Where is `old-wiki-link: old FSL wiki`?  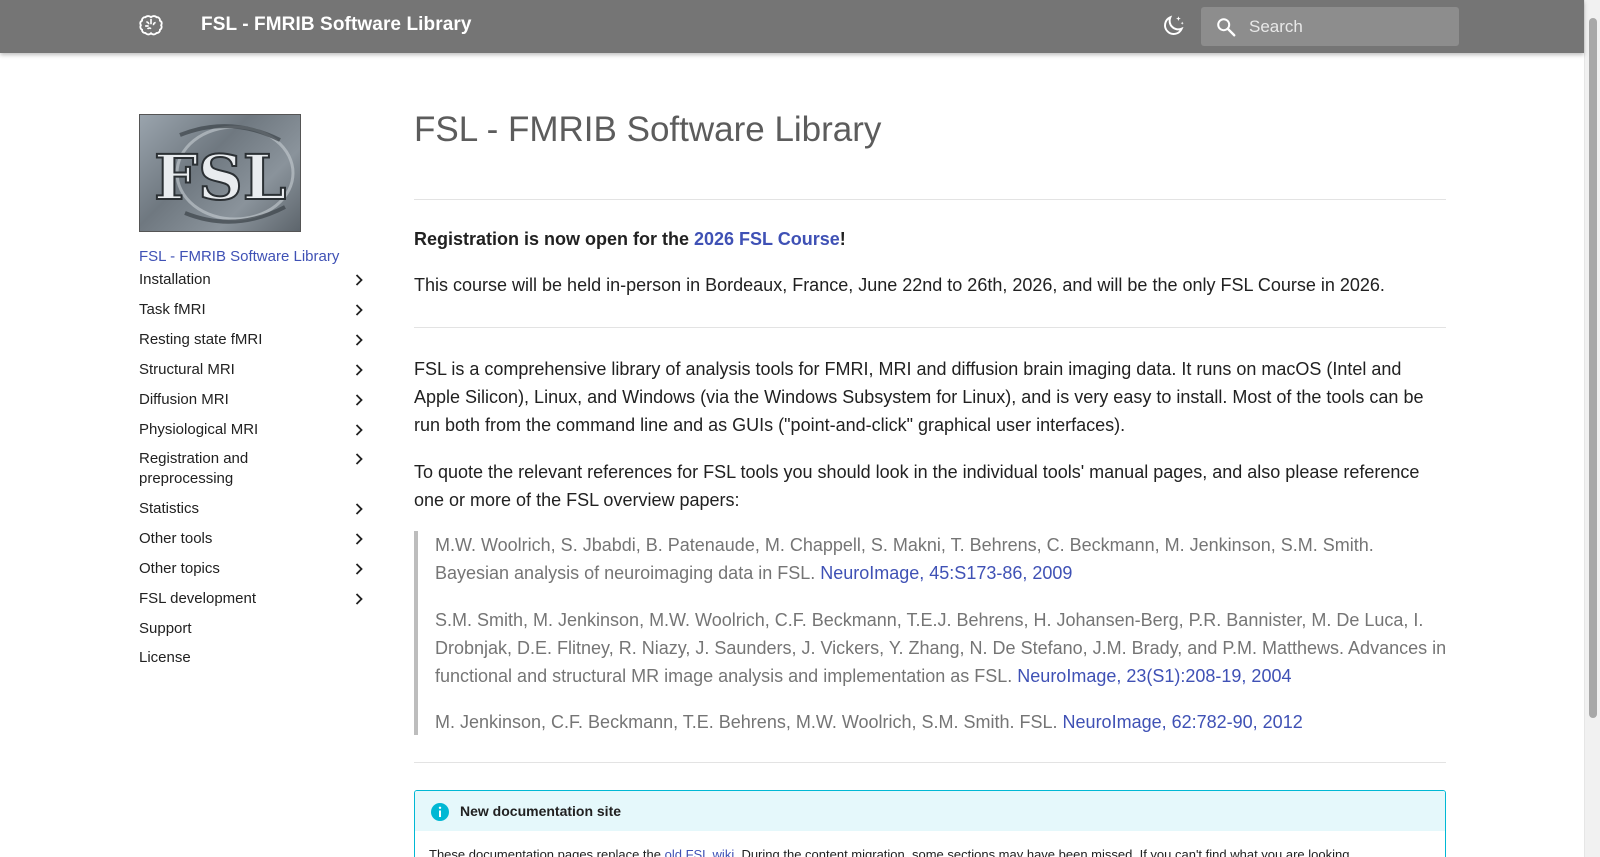 old-wiki-link: old FSL wiki is located at coordinates (700, 852).